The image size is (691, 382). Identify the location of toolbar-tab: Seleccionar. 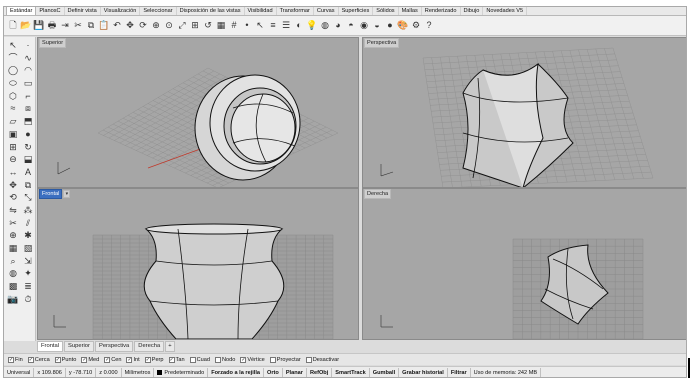
(158, 11).